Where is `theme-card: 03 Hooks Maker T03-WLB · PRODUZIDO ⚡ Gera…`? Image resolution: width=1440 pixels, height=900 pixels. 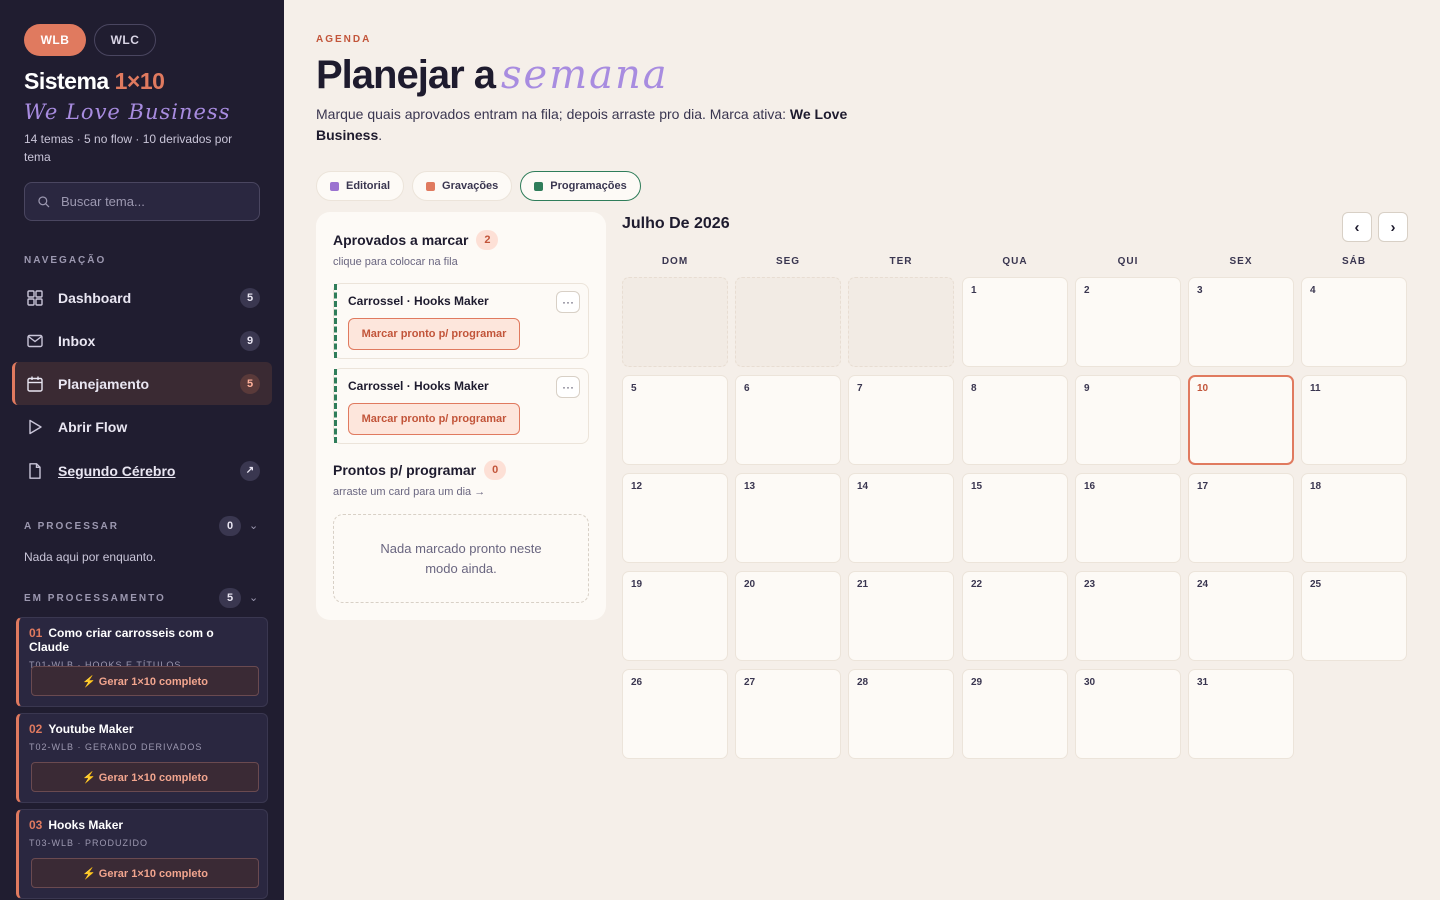
theme-card: 03 Hooks Maker T03-WLB · PRODUZIDO ⚡ Gera… is located at coordinates (142, 854).